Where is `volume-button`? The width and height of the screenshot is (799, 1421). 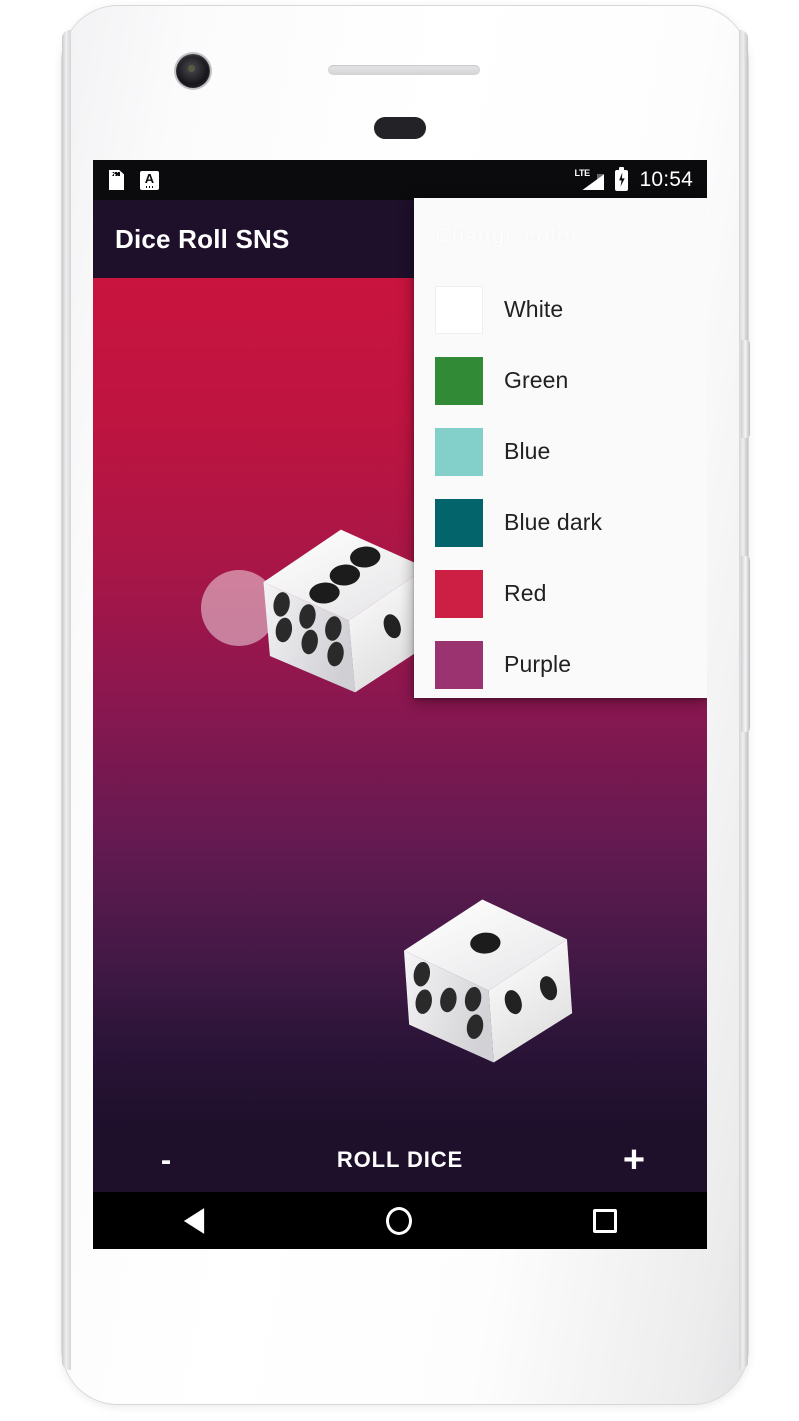
volume-button is located at coordinates (745, 644).